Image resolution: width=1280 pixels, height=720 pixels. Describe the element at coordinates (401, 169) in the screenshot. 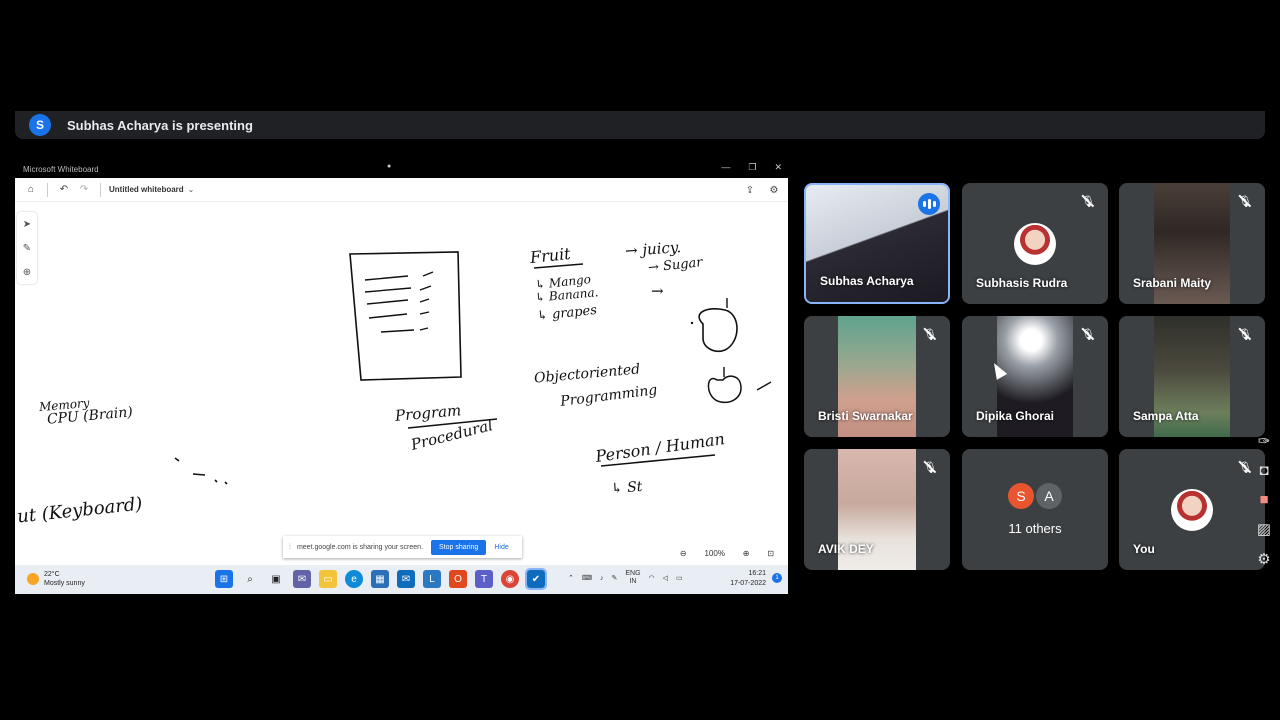

I see `window-titlebar: Microsoft Whiteboard ● — ❐ ✕` at that location.